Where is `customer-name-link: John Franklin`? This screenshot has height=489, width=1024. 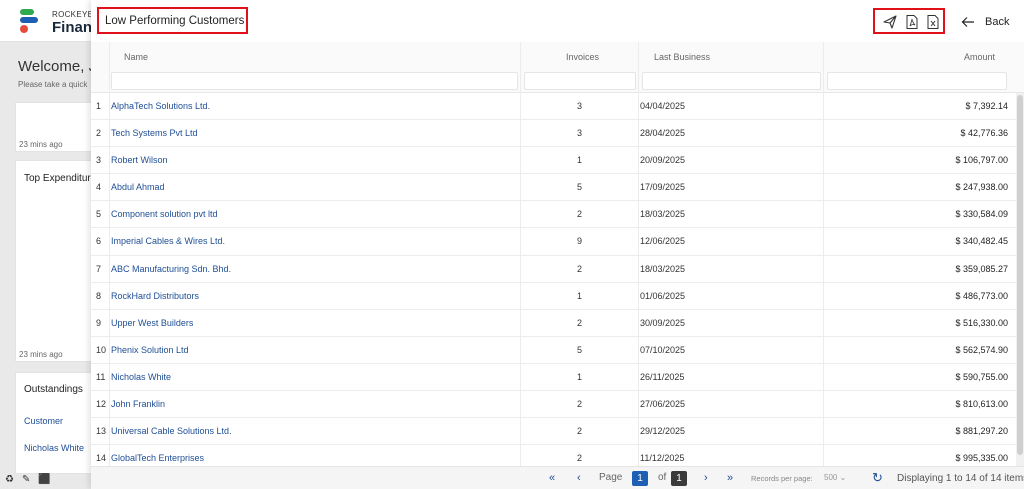
customer-name-link: John Franklin is located at coordinates (138, 404).